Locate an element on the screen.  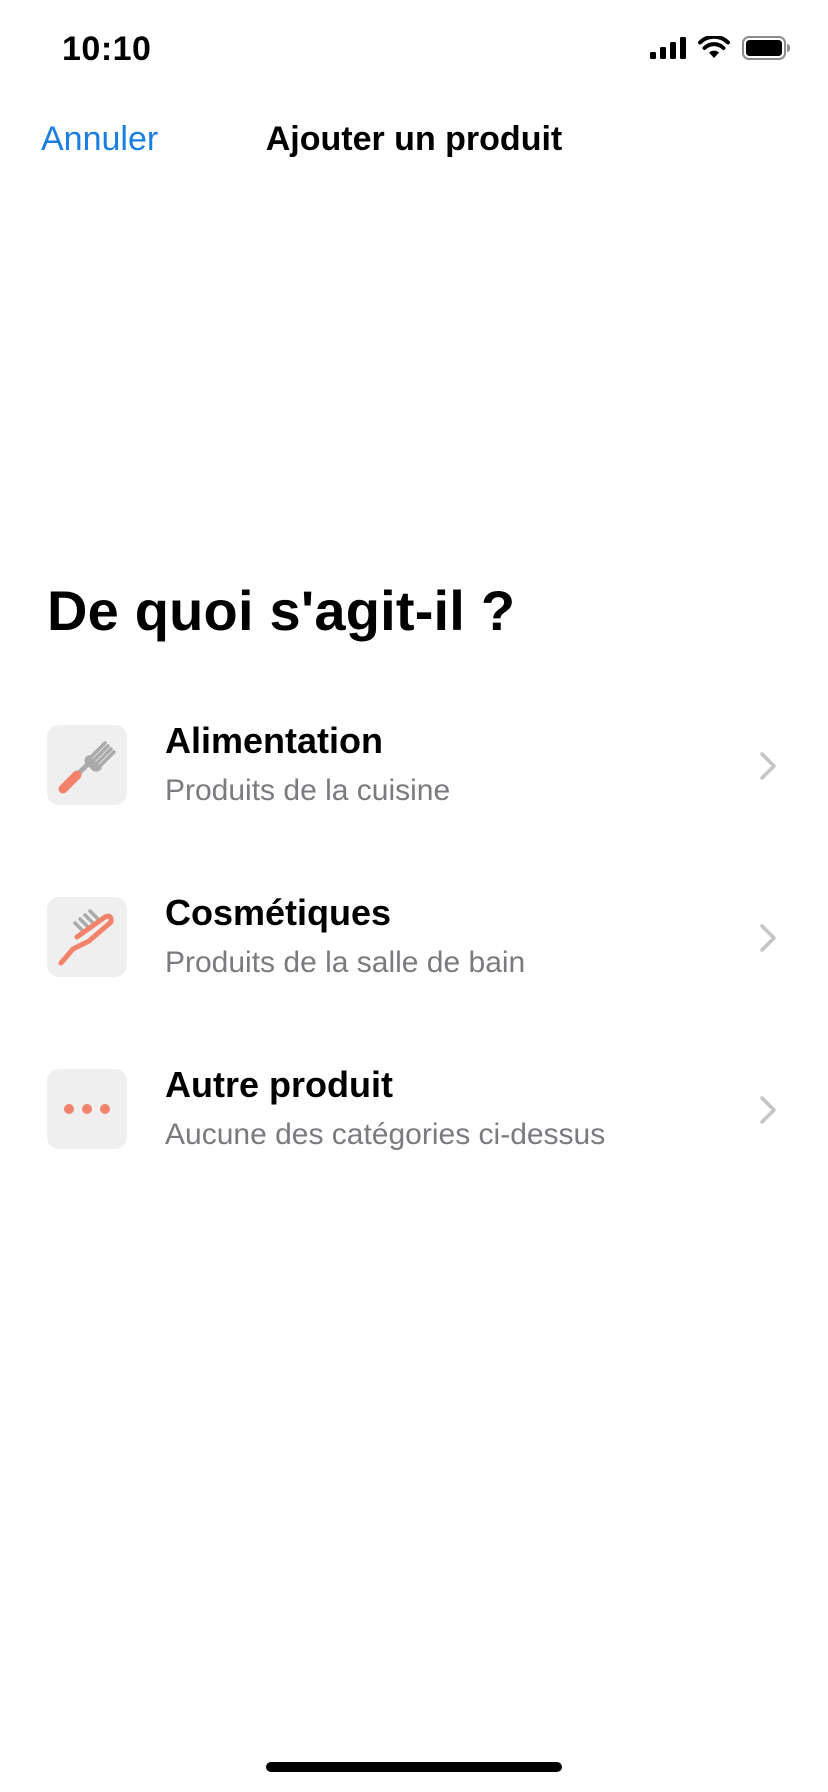
category-row-cosmetiques: Cosmétiques Produits de la salle de bain is located at coordinates (414, 978).